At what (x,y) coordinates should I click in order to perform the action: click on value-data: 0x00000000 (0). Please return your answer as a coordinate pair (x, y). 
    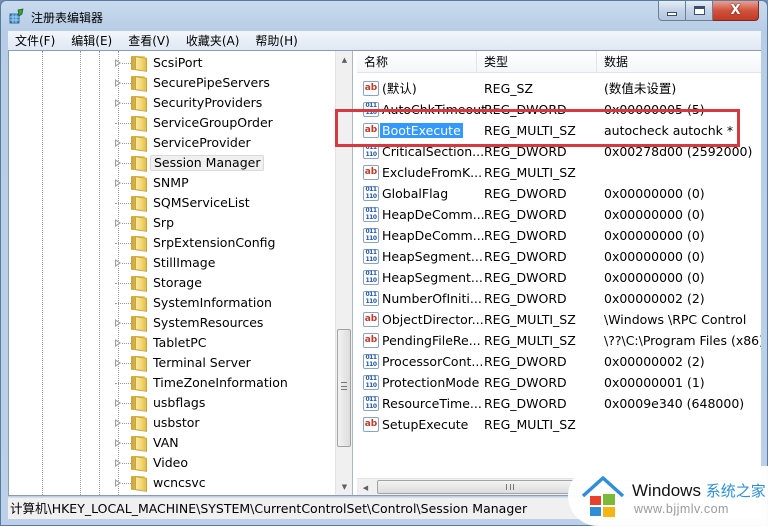
    Looking at the image, I should click on (654, 256).